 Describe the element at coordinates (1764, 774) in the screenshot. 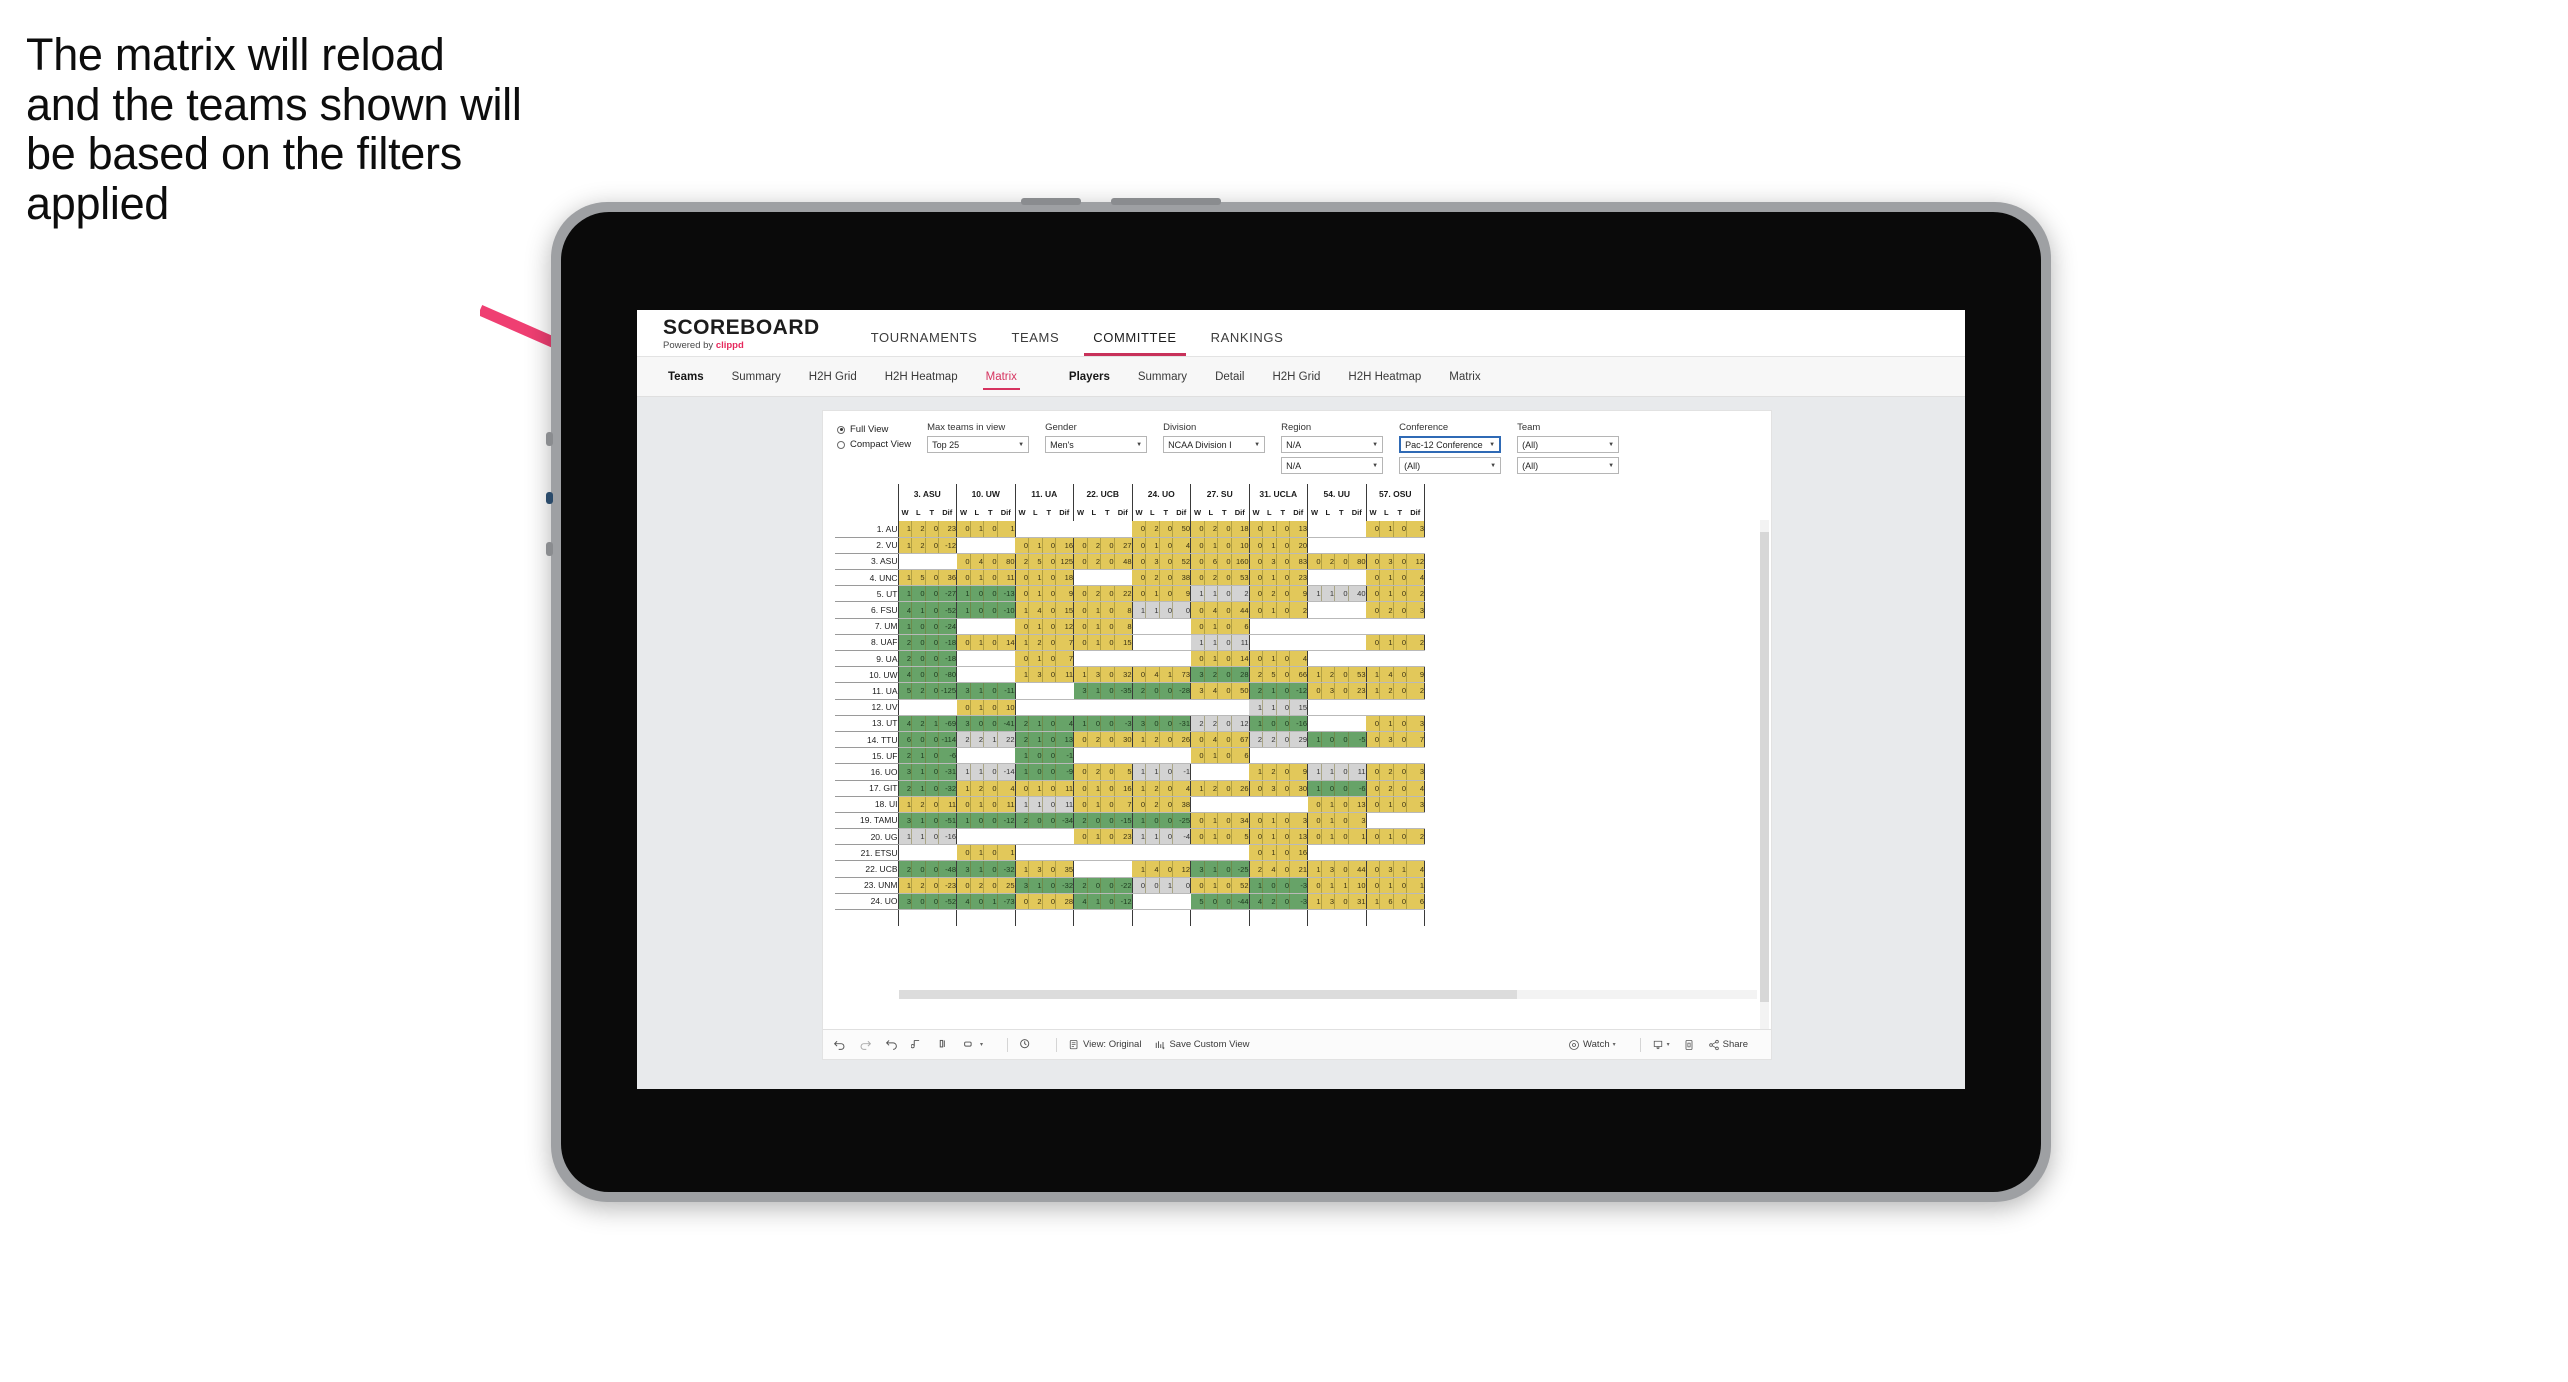

I see `vertical-scrollbar` at that location.